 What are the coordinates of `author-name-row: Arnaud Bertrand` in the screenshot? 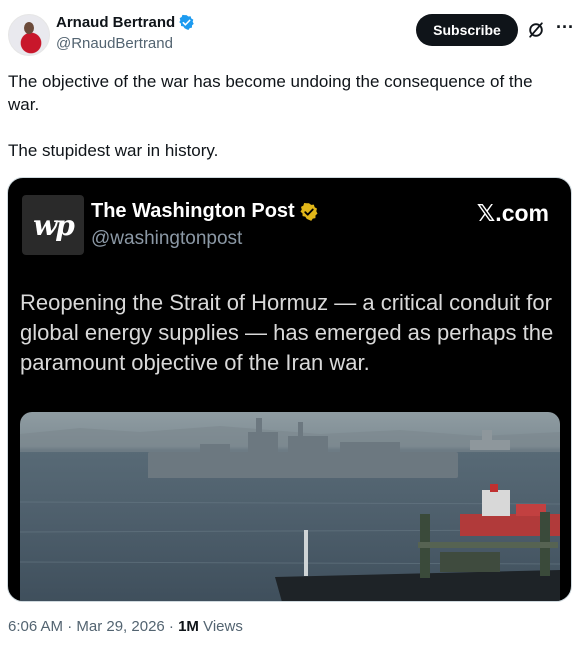 It's located at (125, 22).